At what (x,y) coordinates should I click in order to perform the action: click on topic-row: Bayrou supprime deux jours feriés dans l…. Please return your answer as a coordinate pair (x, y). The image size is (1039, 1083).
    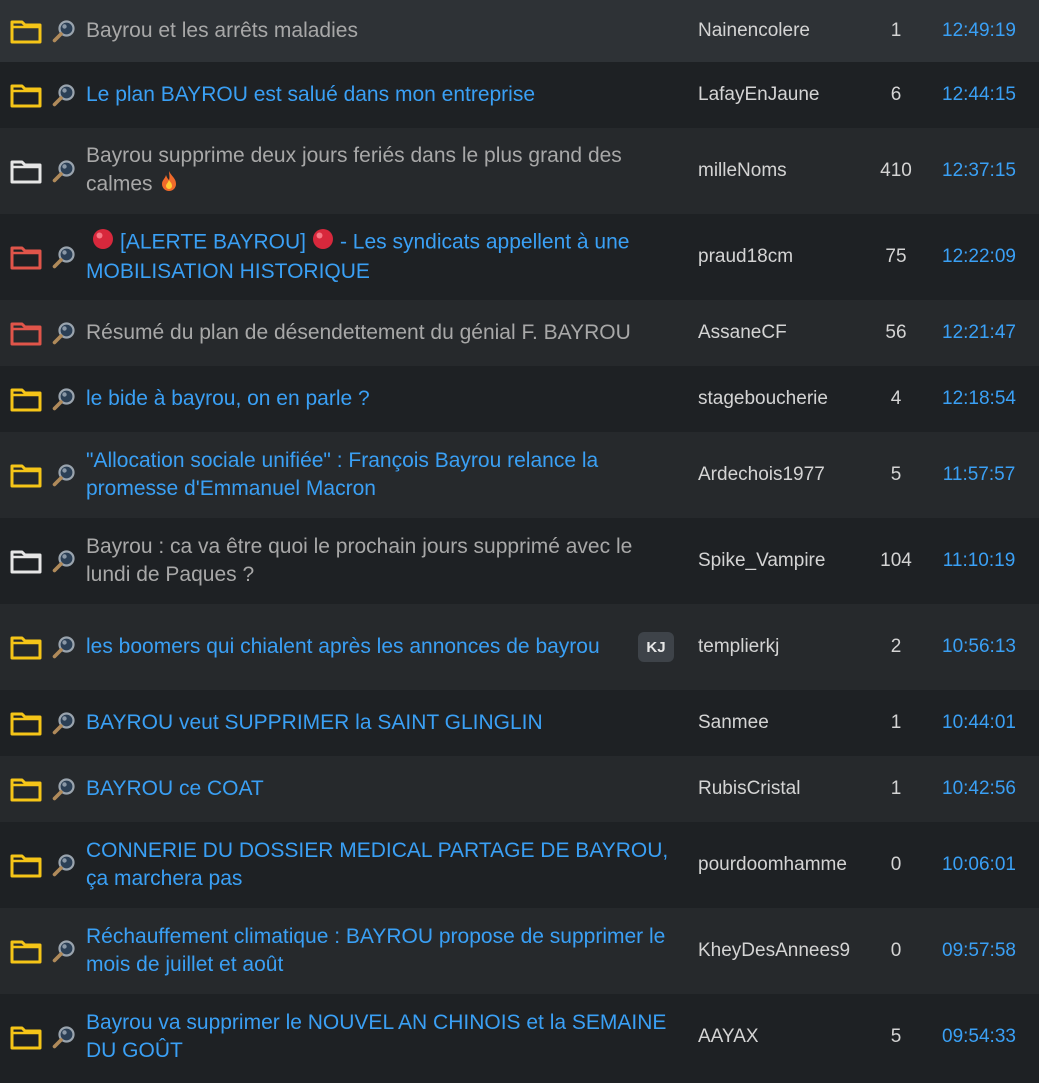
    Looking at the image, I should click on (519, 171).